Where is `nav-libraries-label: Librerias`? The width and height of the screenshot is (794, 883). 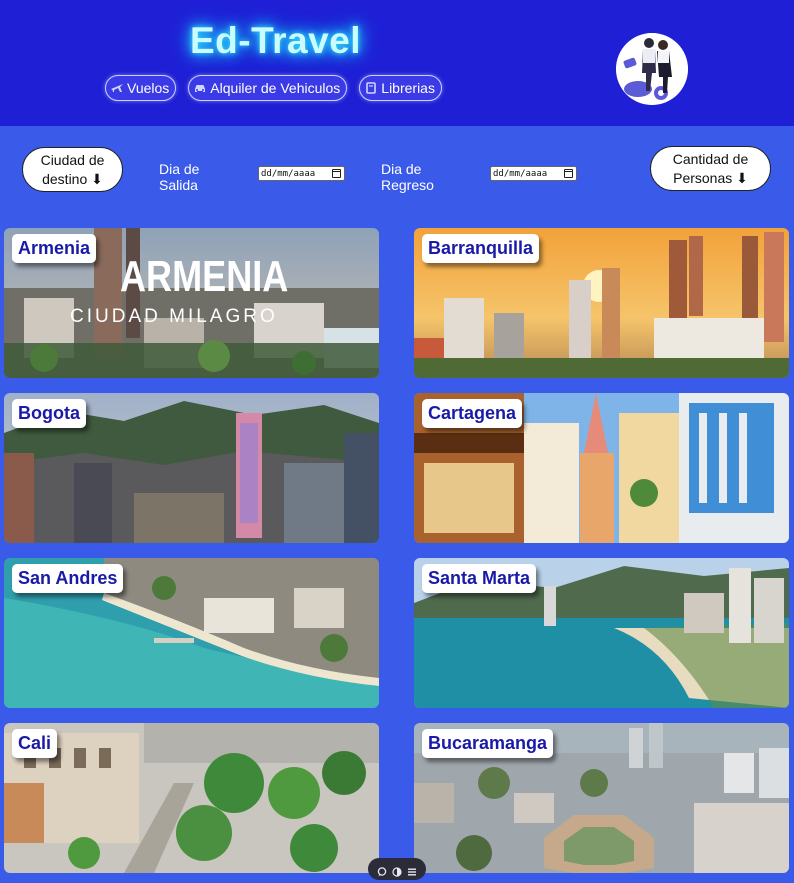 nav-libraries-label: Librerias is located at coordinates (408, 88).